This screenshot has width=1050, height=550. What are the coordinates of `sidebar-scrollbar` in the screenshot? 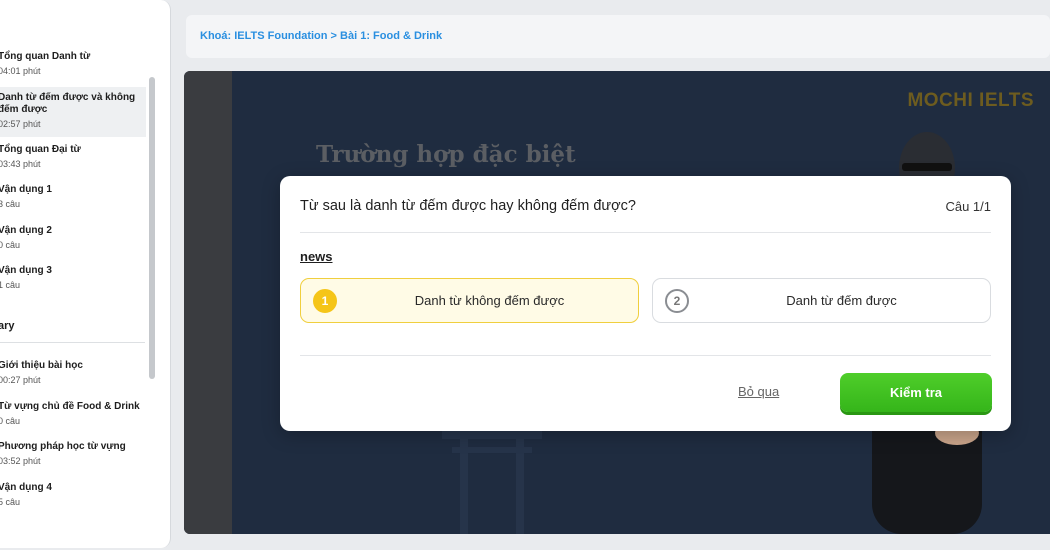 It's located at (152, 228).